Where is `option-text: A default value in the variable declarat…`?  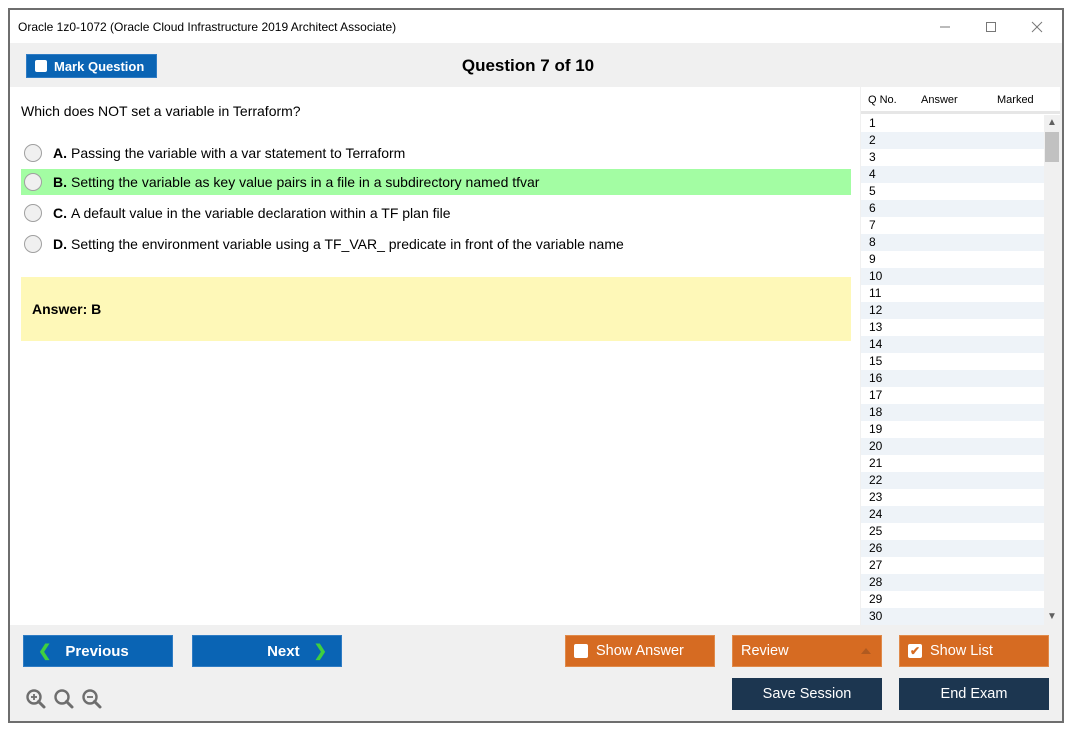 option-text: A default value in the variable declarat… is located at coordinates (261, 213).